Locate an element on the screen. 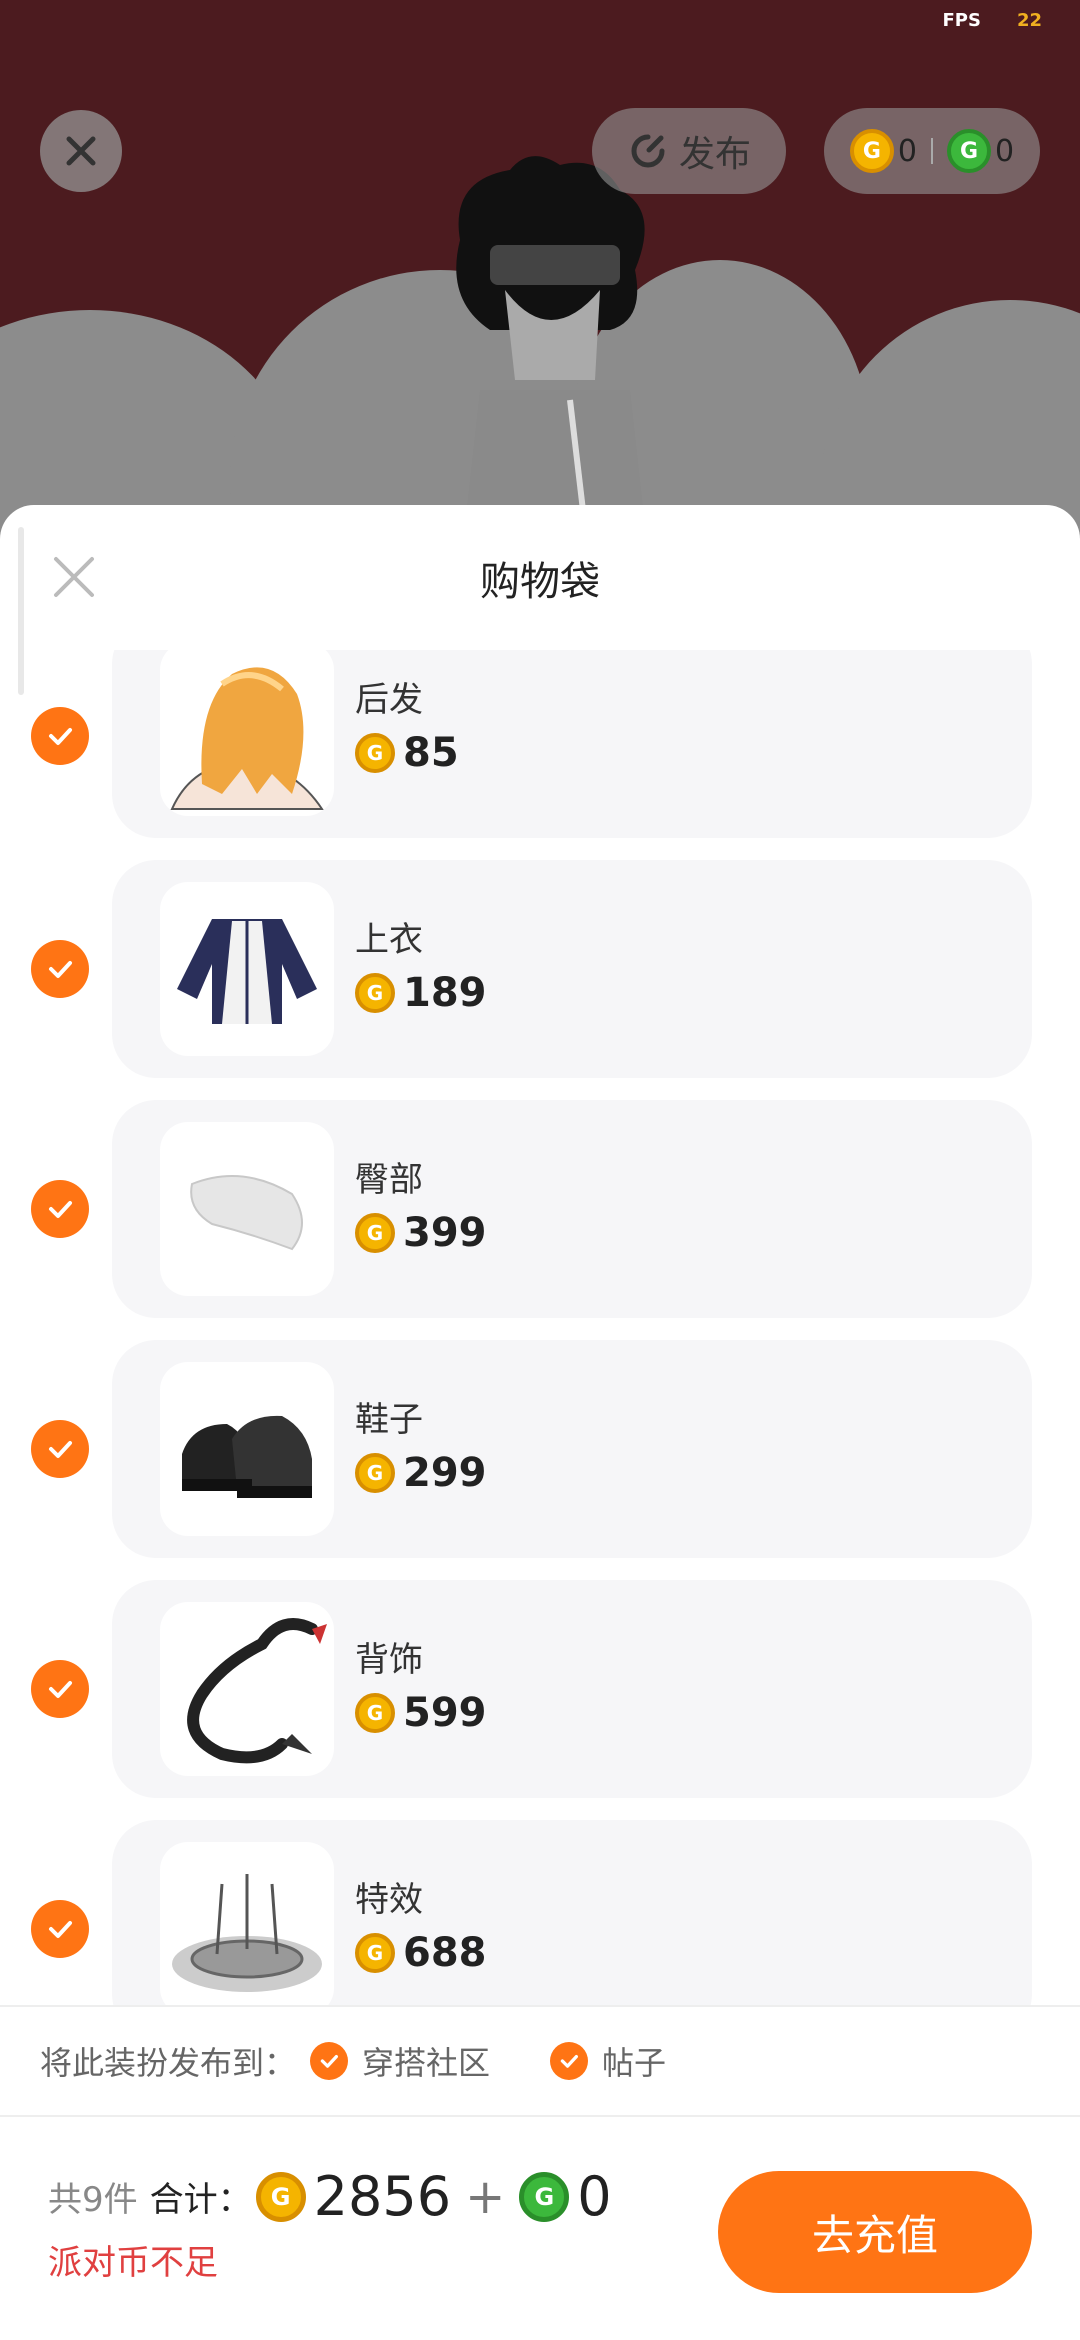 This screenshot has height=2340, width=1080. publish-option-post: 帖子 is located at coordinates (608, 2061).